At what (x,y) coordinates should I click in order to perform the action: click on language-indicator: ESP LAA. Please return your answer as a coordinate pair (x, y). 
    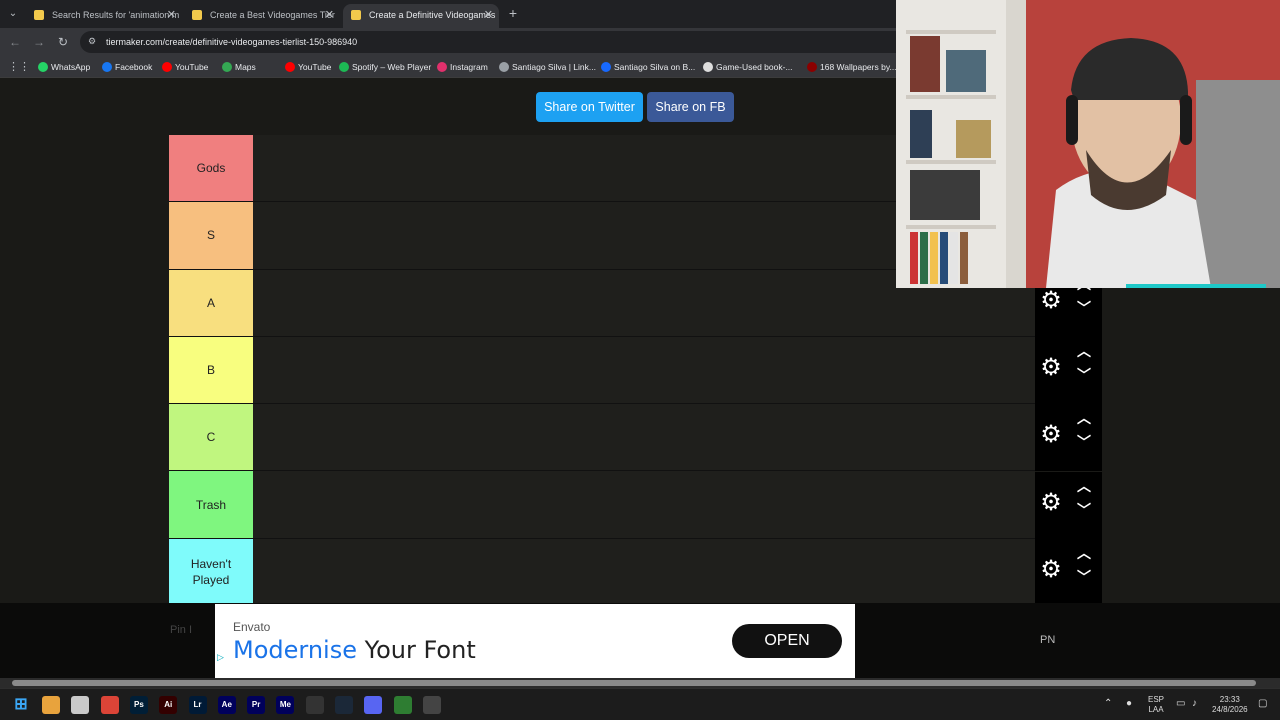
    Looking at the image, I should click on (1156, 705).